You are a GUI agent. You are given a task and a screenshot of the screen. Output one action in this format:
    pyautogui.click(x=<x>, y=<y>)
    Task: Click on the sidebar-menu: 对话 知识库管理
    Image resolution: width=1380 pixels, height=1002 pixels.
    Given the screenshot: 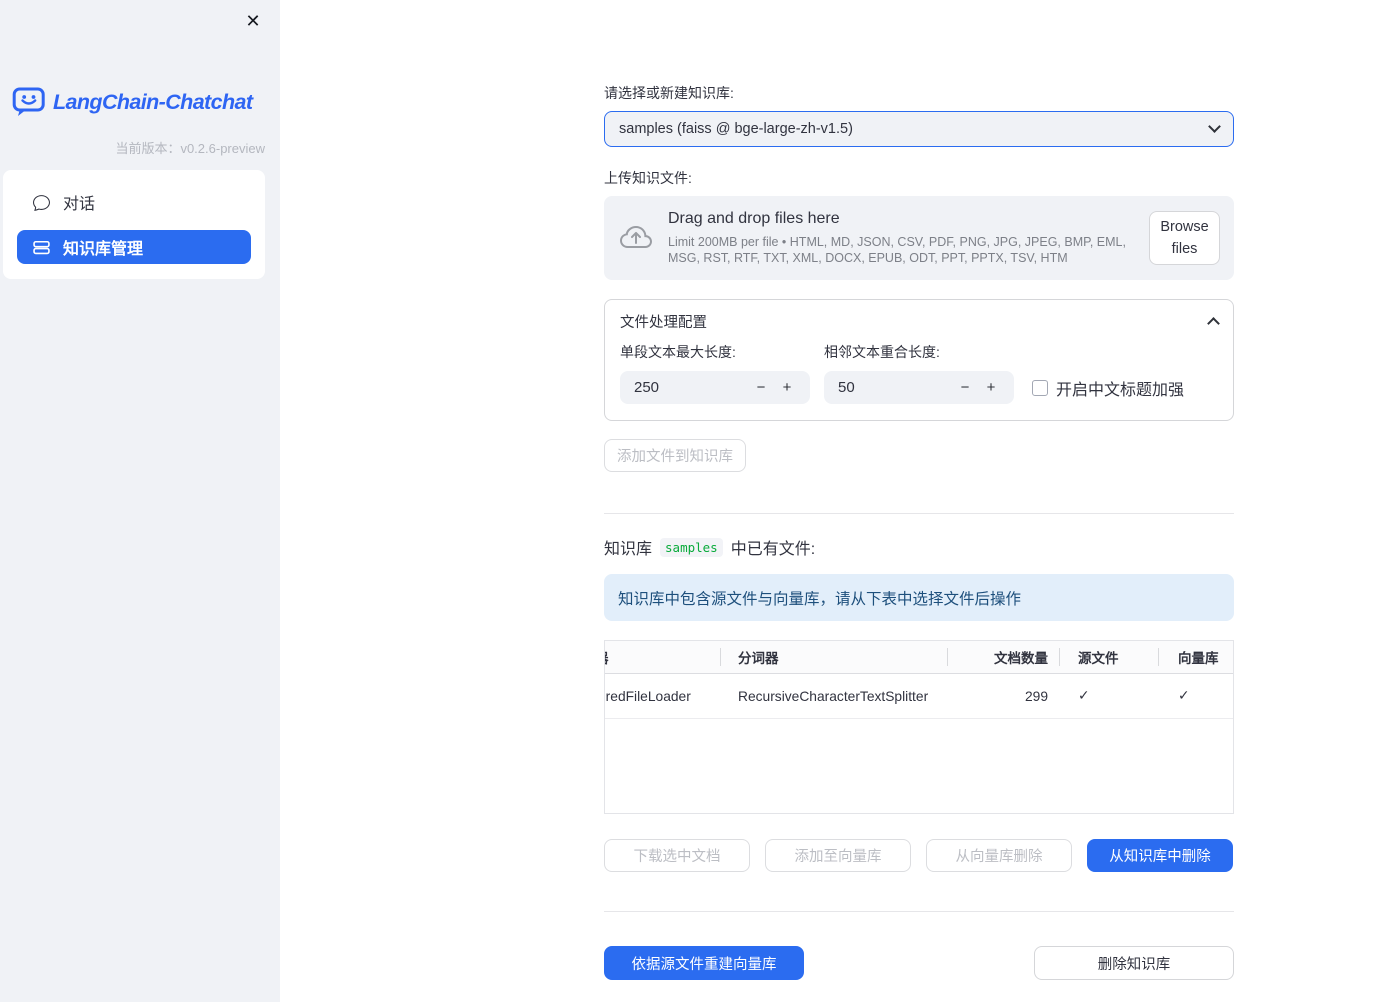 What is the action you would take?
    pyautogui.click(x=134, y=224)
    